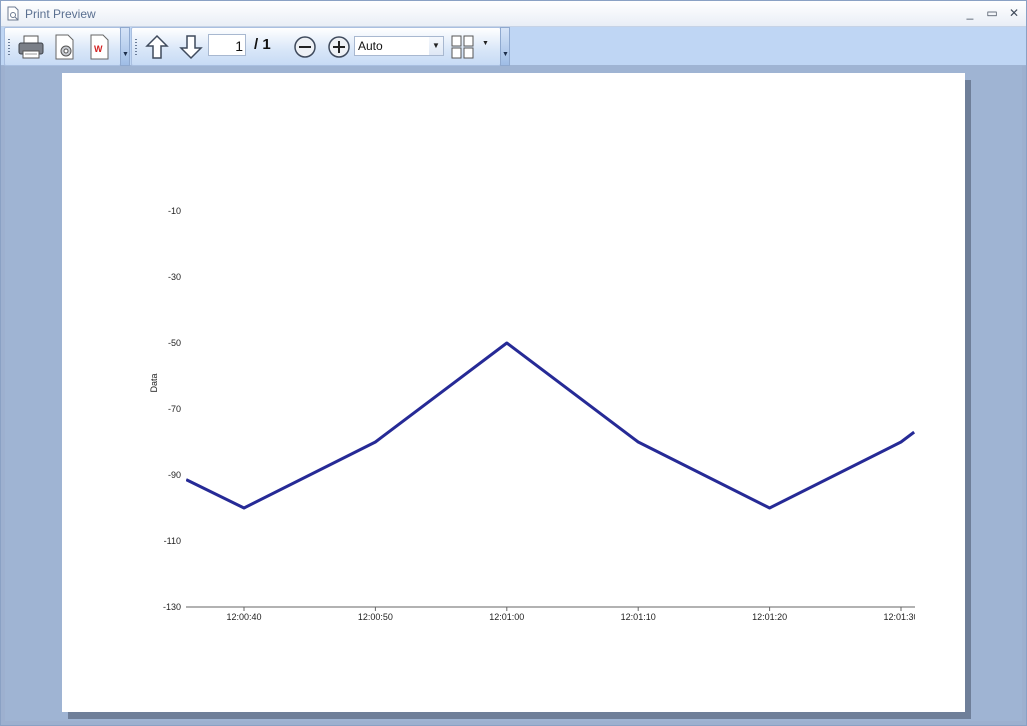 This screenshot has width=1027, height=726. I want to click on zoom-value: Auto, so click(370, 46).